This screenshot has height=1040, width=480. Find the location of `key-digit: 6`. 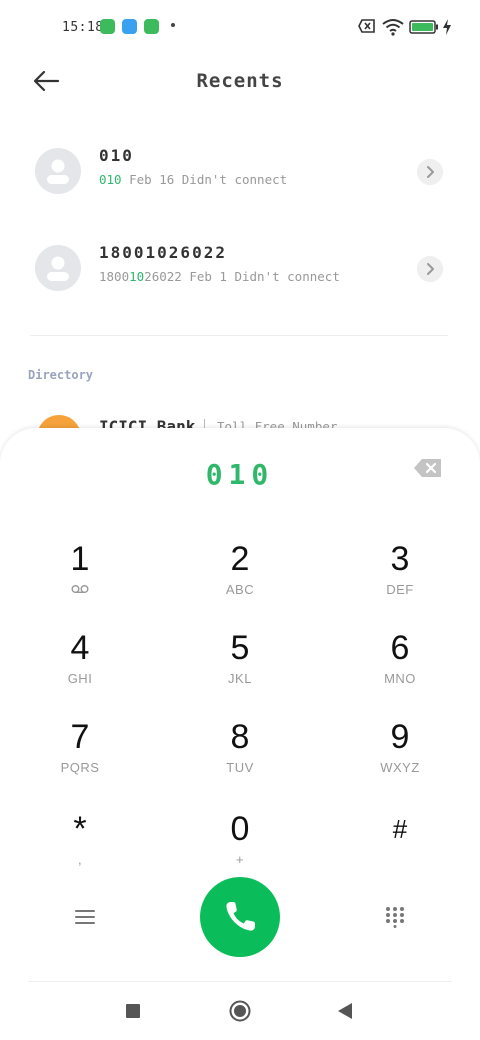

key-digit: 6 is located at coordinates (400, 648).